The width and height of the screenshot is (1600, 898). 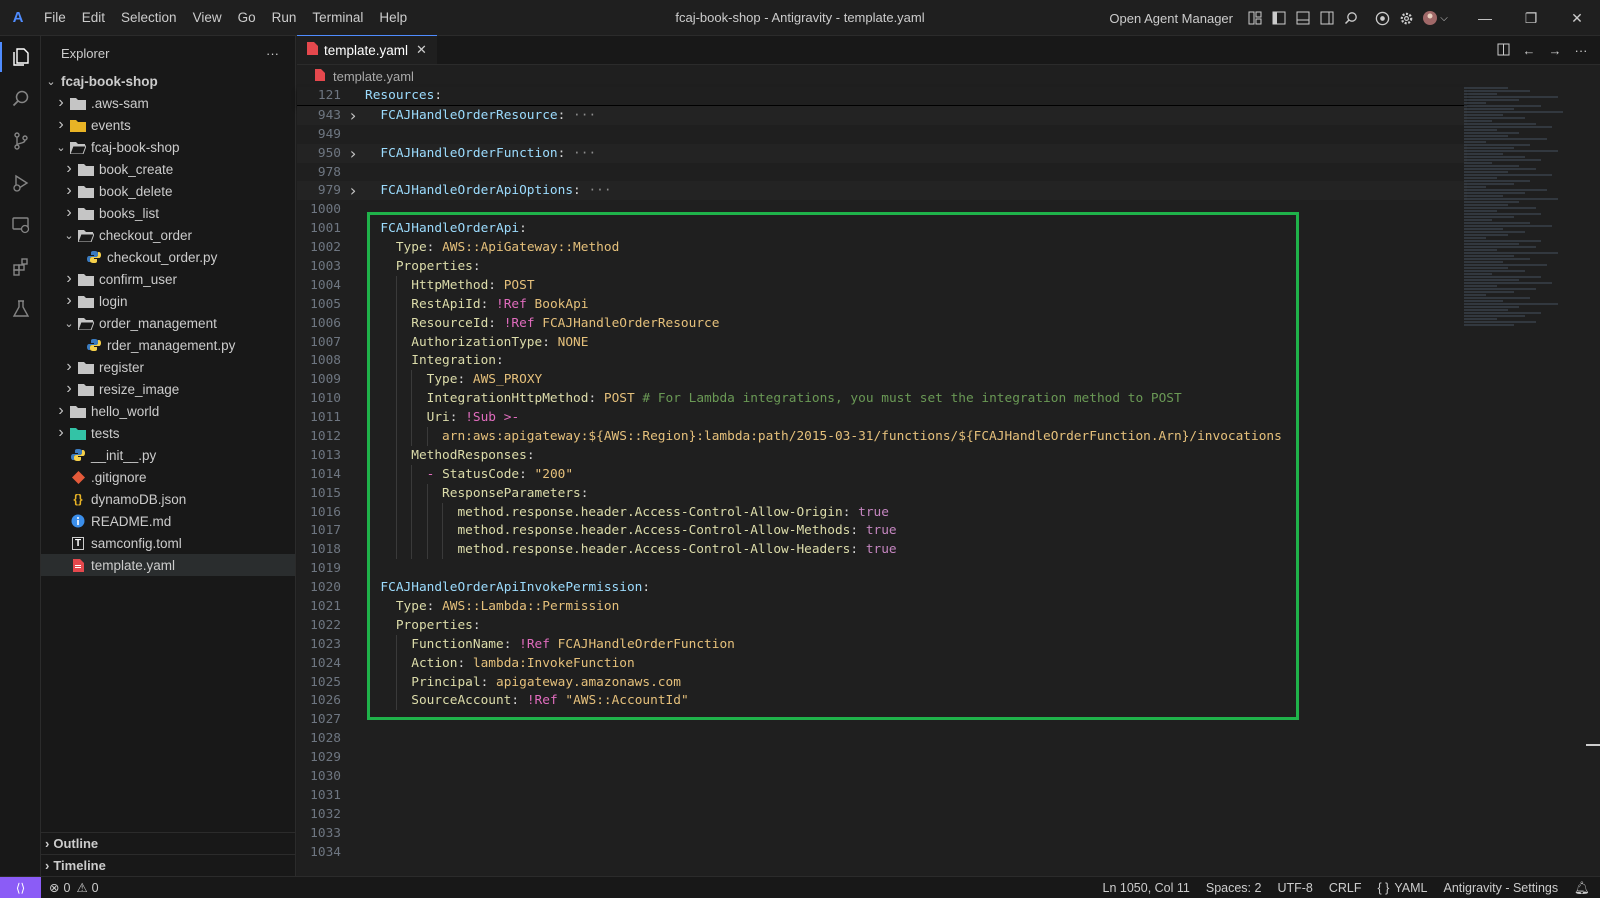 What do you see at coordinates (337, 18) in the screenshot?
I see `menu-item-terminal: Terminal` at bounding box center [337, 18].